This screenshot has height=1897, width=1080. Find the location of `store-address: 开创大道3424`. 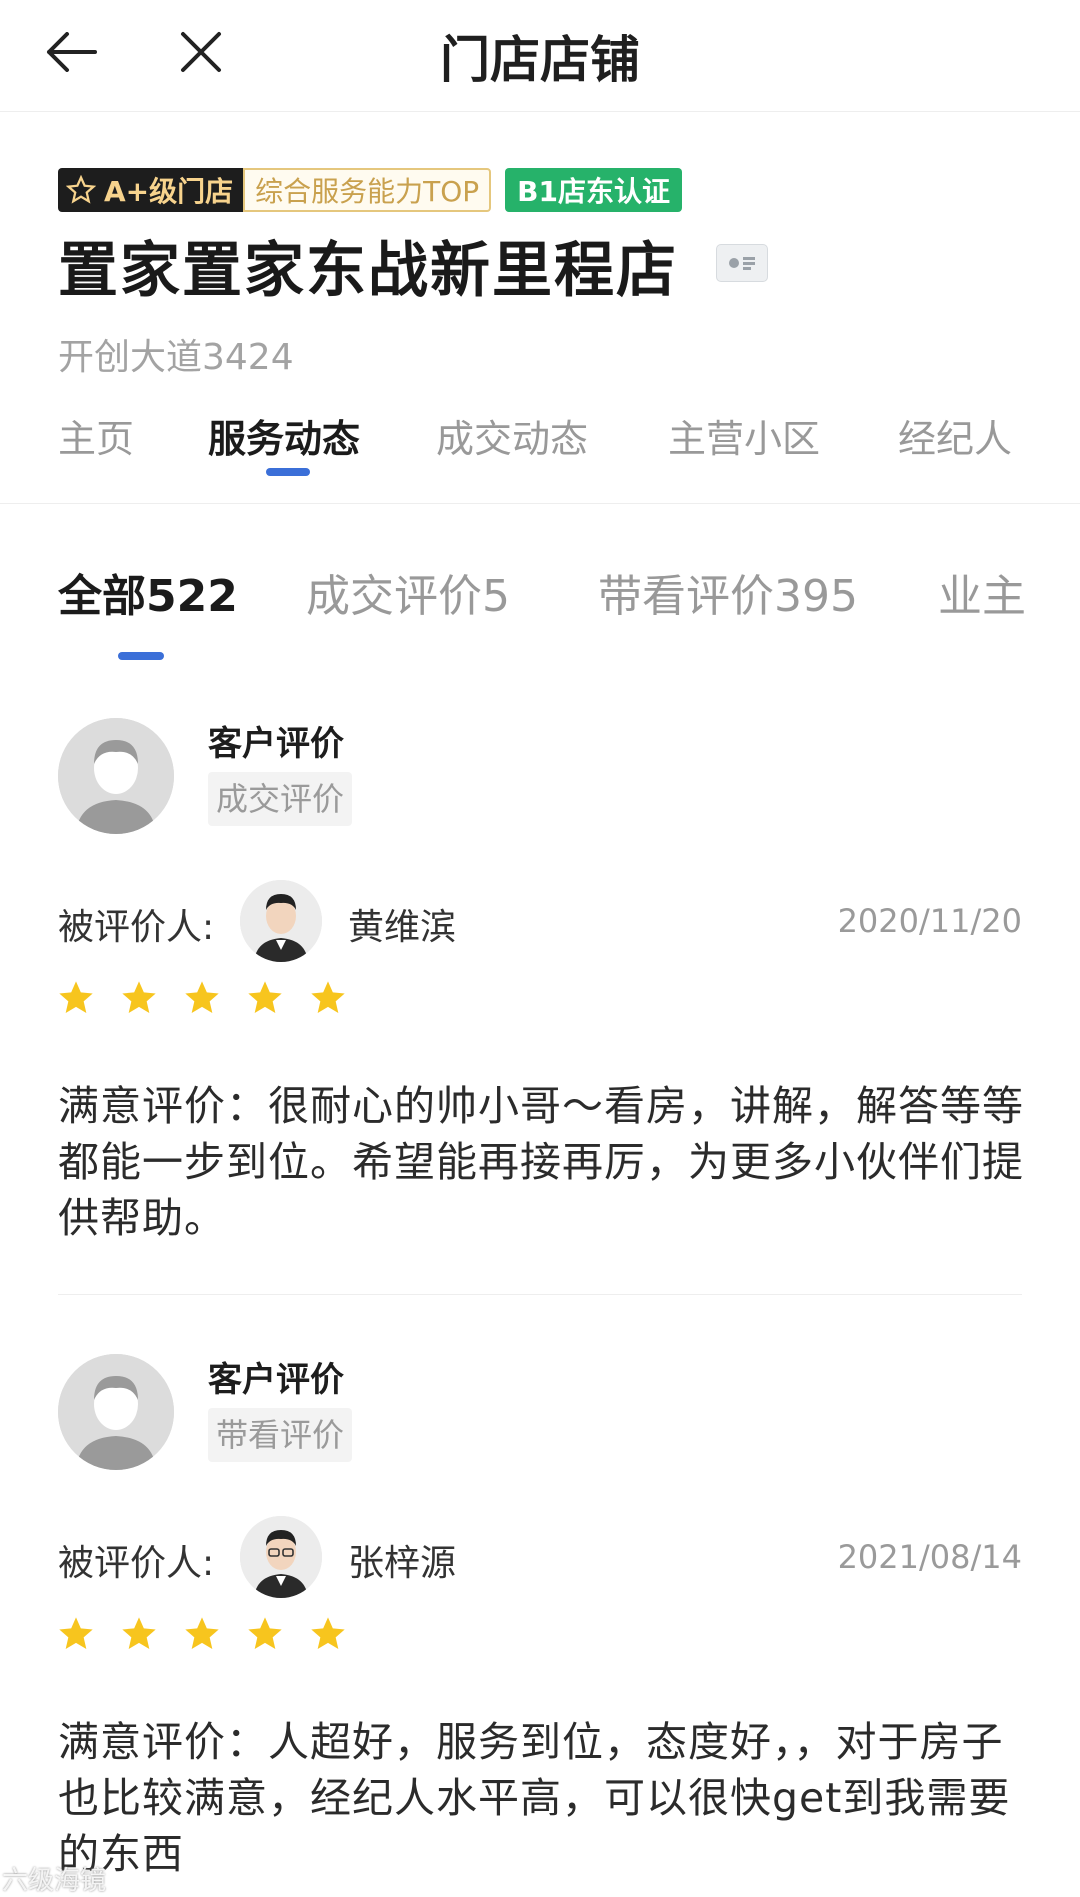

store-address: 开创大道3424 is located at coordinates (176, 357).